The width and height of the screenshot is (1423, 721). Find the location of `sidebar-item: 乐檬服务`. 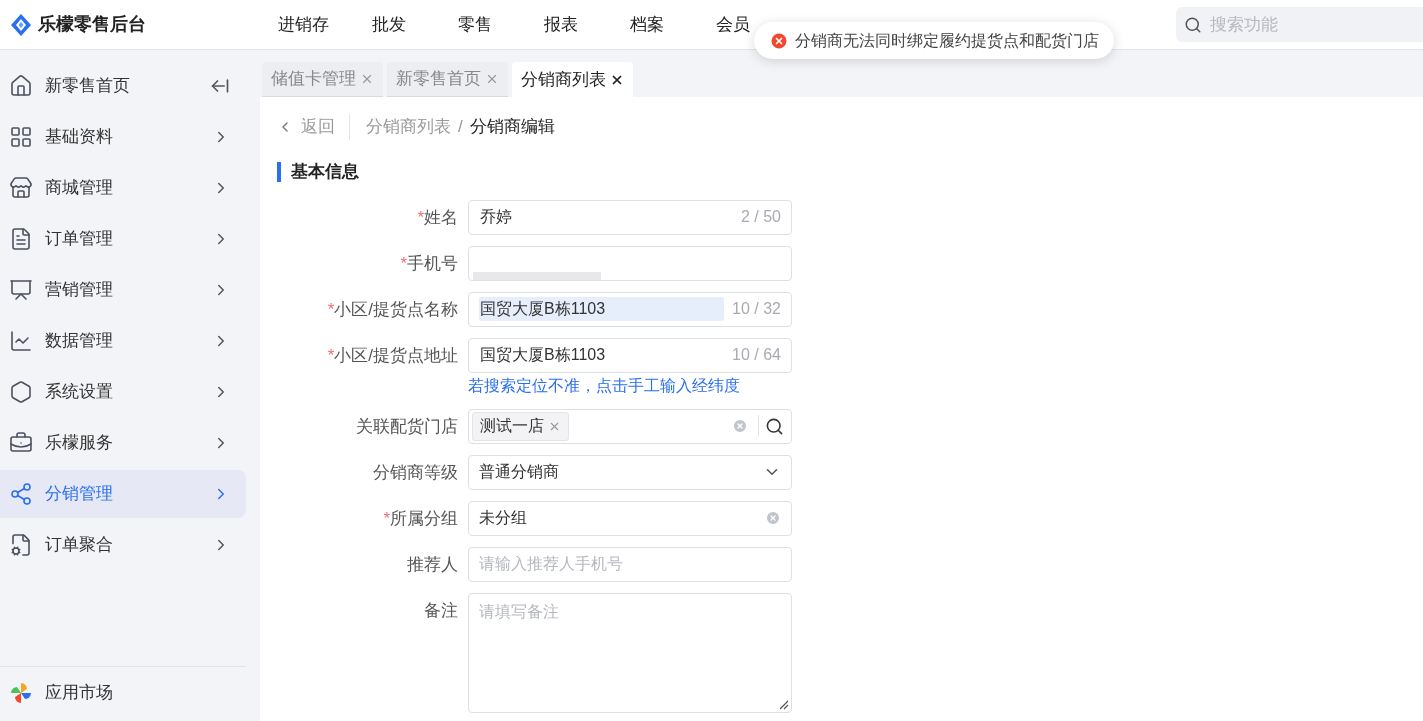

sidebar-item: 乐檬服务 is located at coordinates (123, 443).